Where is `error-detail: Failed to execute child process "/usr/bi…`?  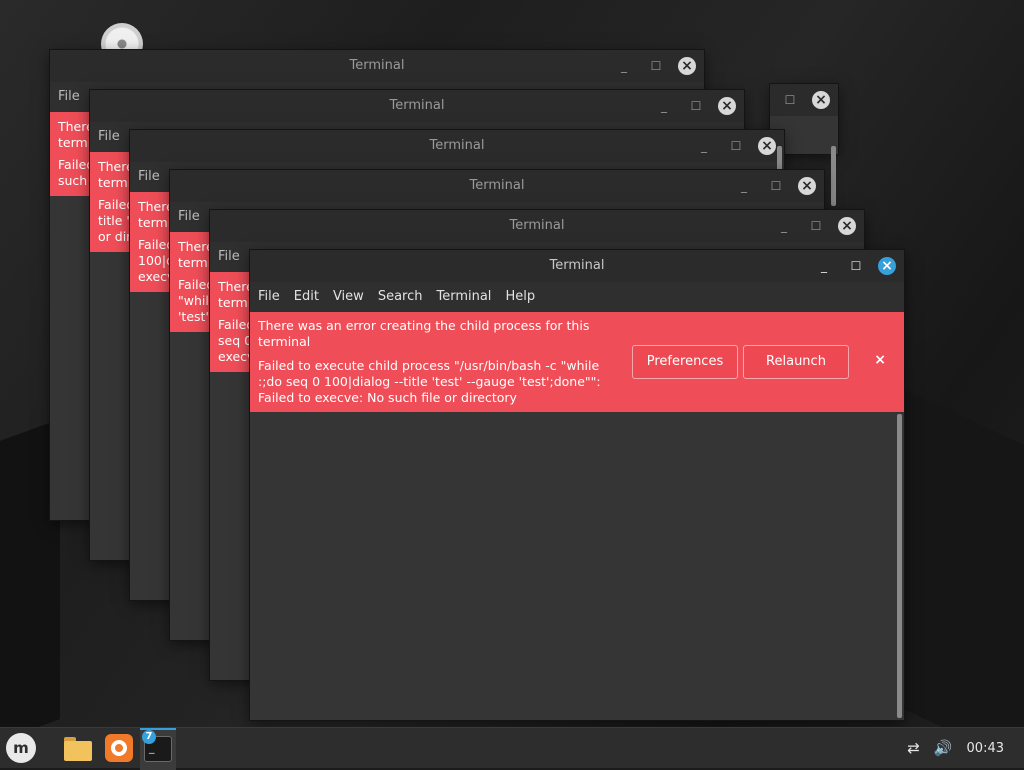 error-detail: Failed to execute child process "/usr/bi… is located at coordinates (429, 381).